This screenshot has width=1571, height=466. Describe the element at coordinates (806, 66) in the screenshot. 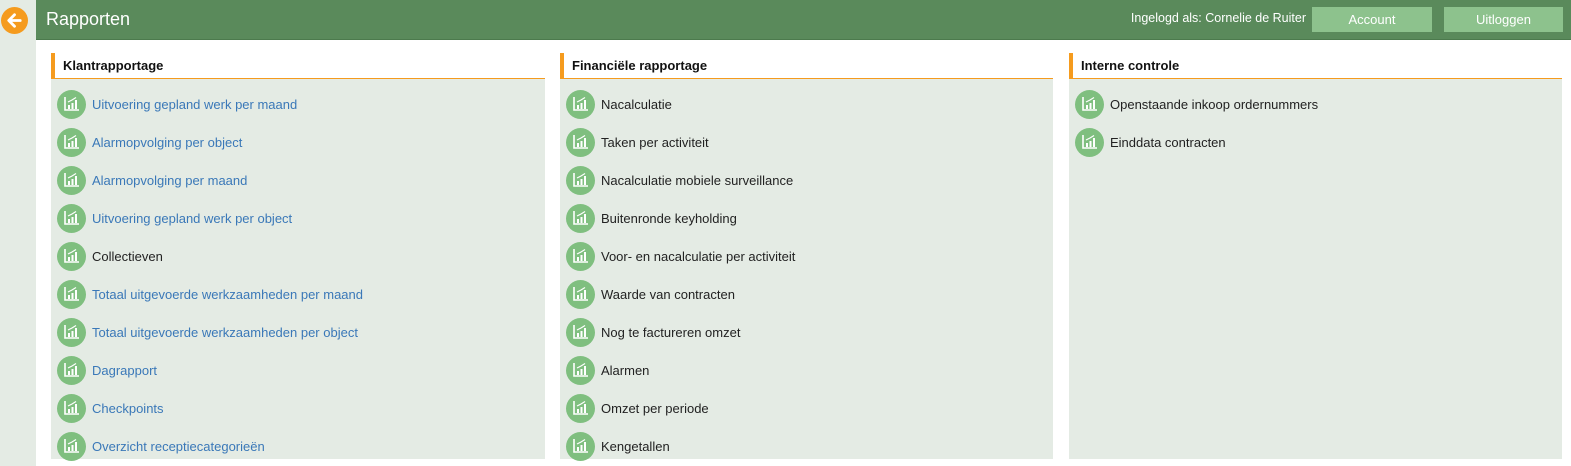

I see `column-title: Financiële rapportage` at that location.